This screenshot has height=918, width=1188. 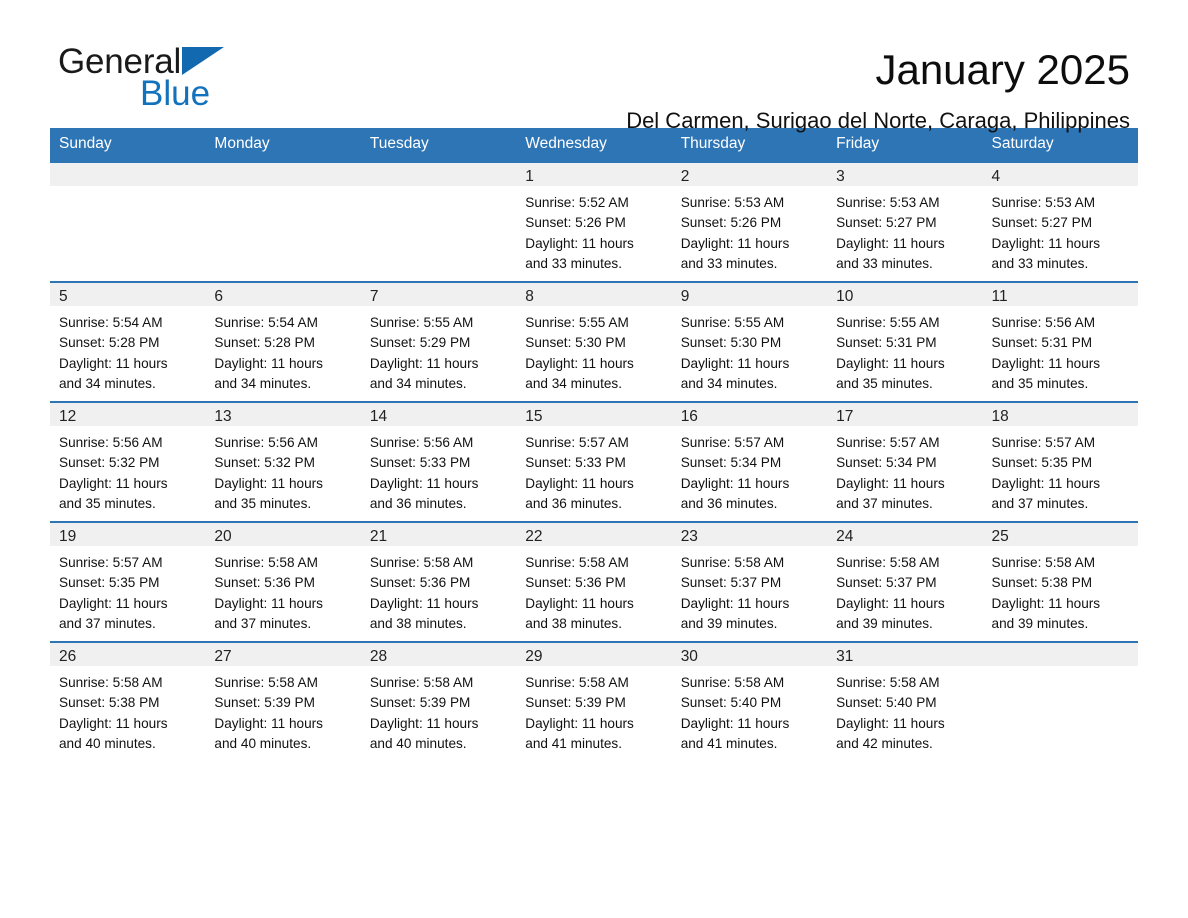 What do you see at coordinates (594, 414) in the screenshot?
I see `day-number: 15` at bounding box center [594, 414].